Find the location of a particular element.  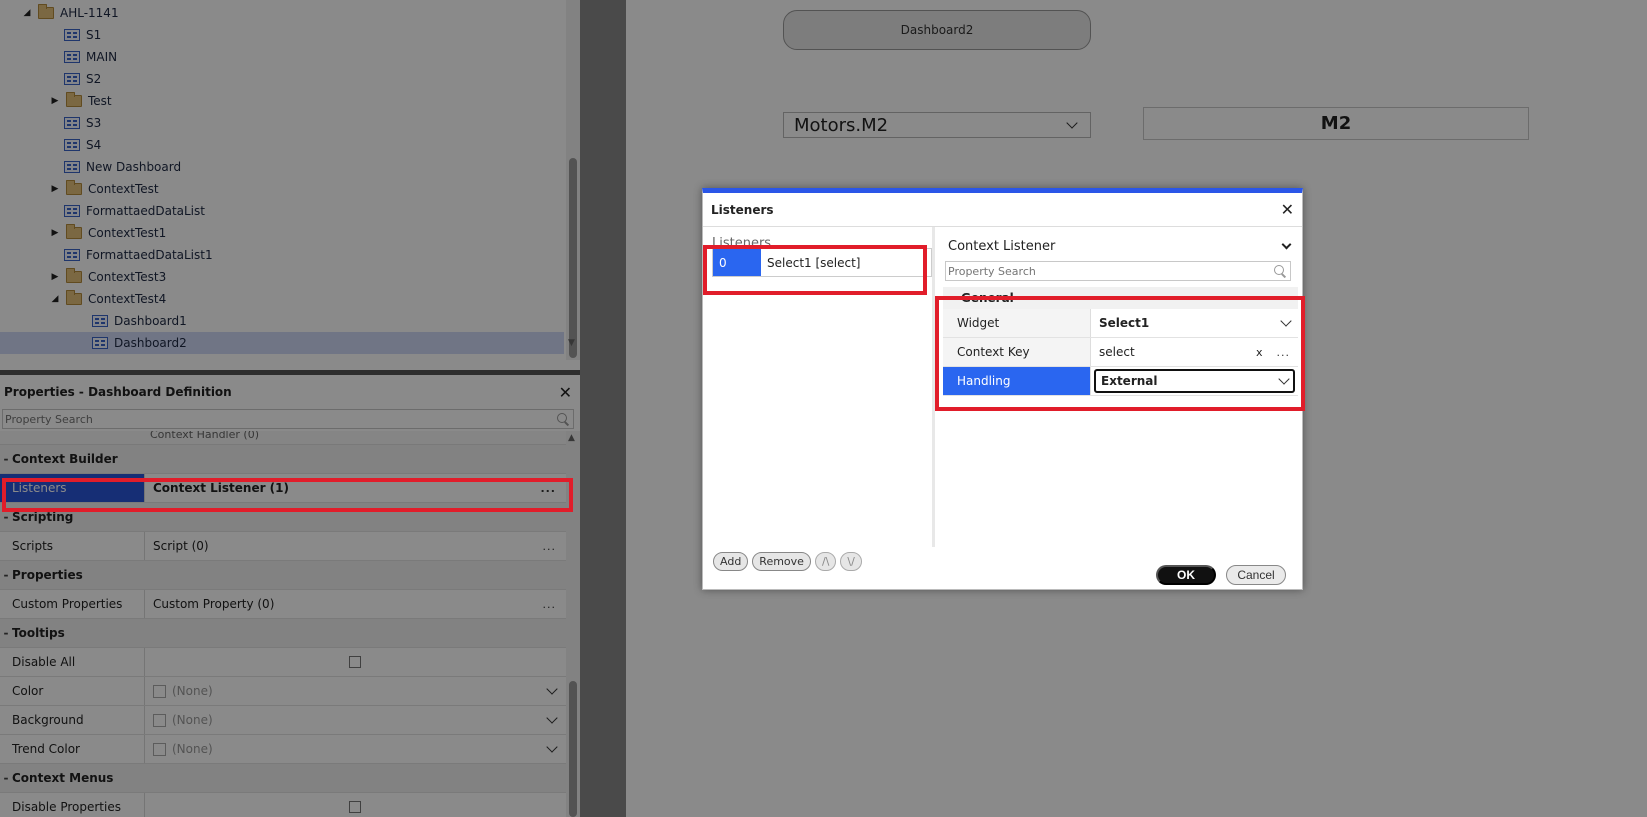

listeners-label: Listeners is located at coordinates (742, 241).